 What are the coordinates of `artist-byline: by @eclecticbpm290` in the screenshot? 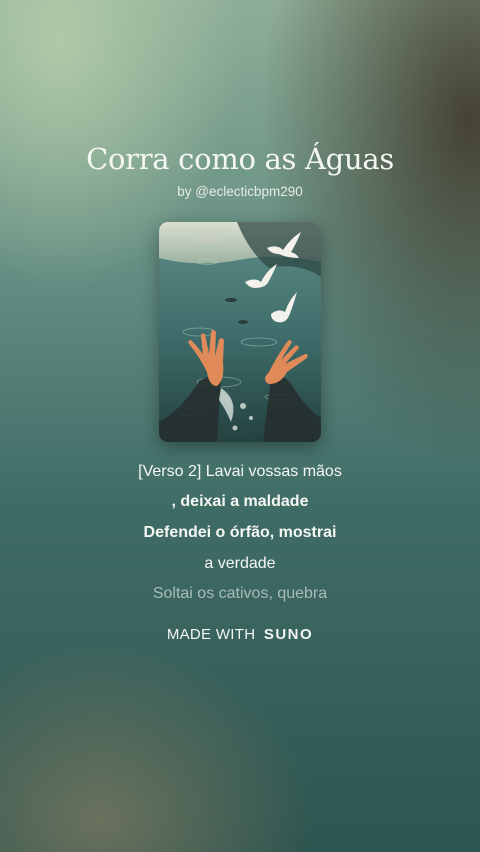 It's located at (240, 191).